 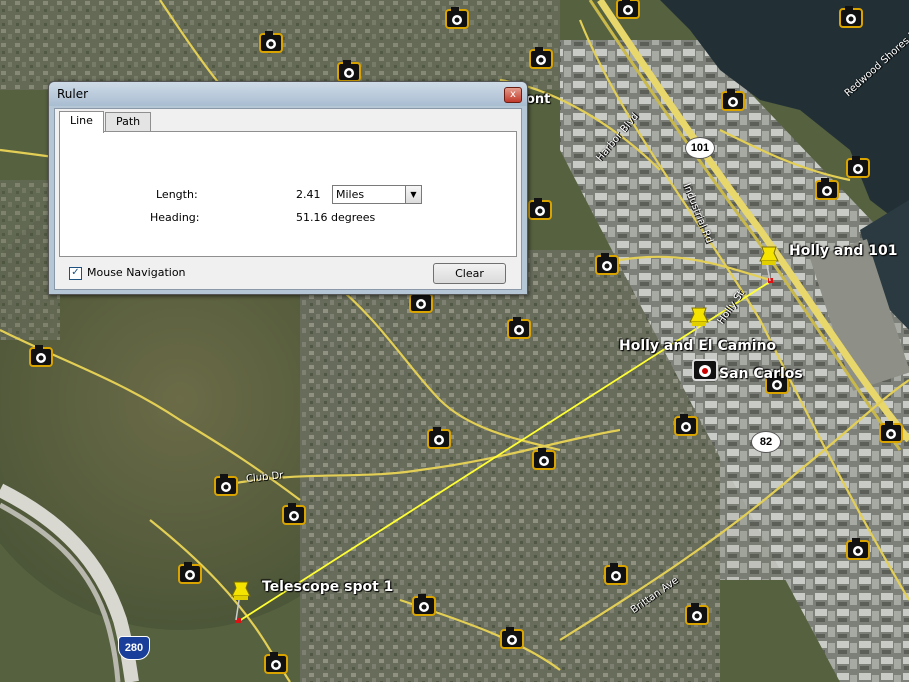 I want to click on clear-button: Clear, so click(x=469, y=273).